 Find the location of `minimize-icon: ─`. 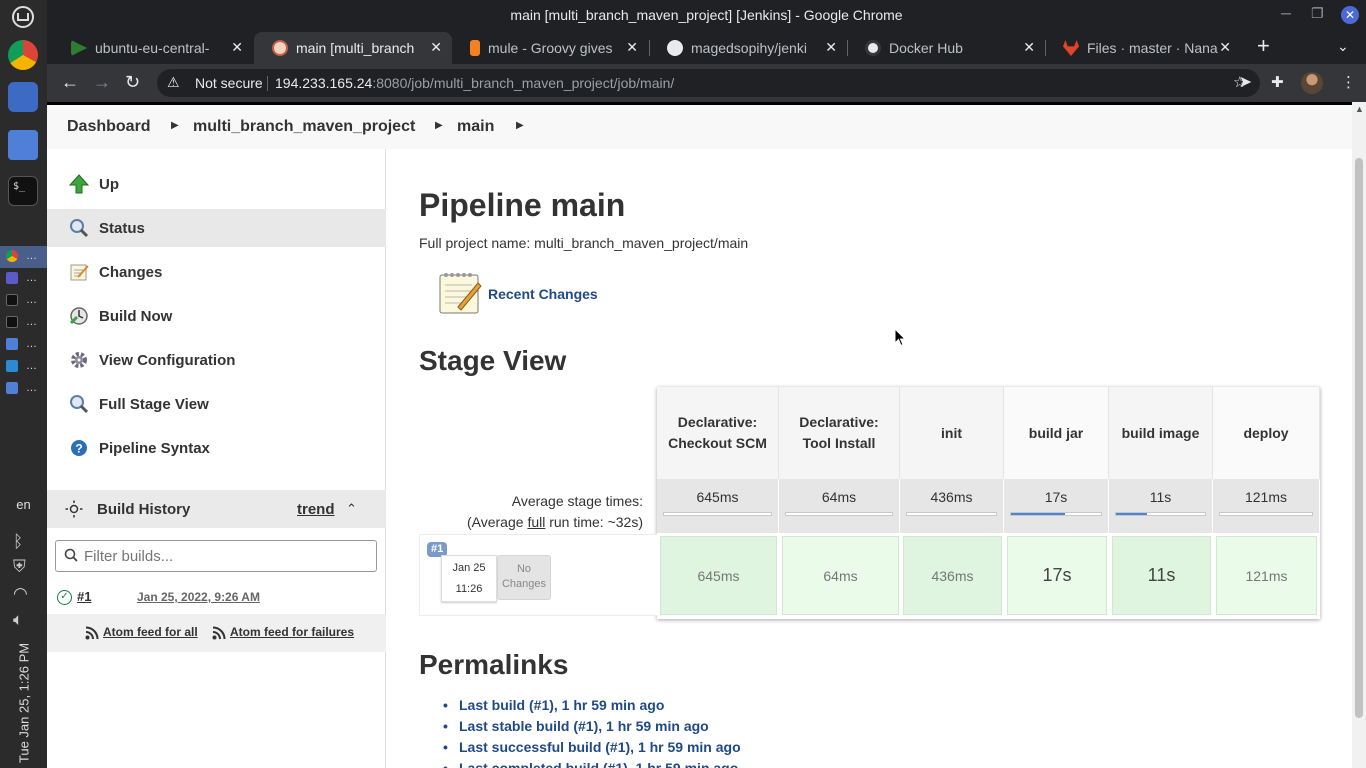

minimize-icon: ─ is located at coordinates (1286, 13).